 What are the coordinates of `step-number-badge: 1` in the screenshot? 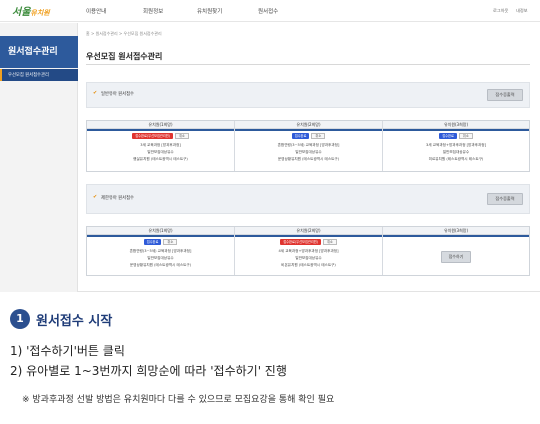 It's located at (20, 319).